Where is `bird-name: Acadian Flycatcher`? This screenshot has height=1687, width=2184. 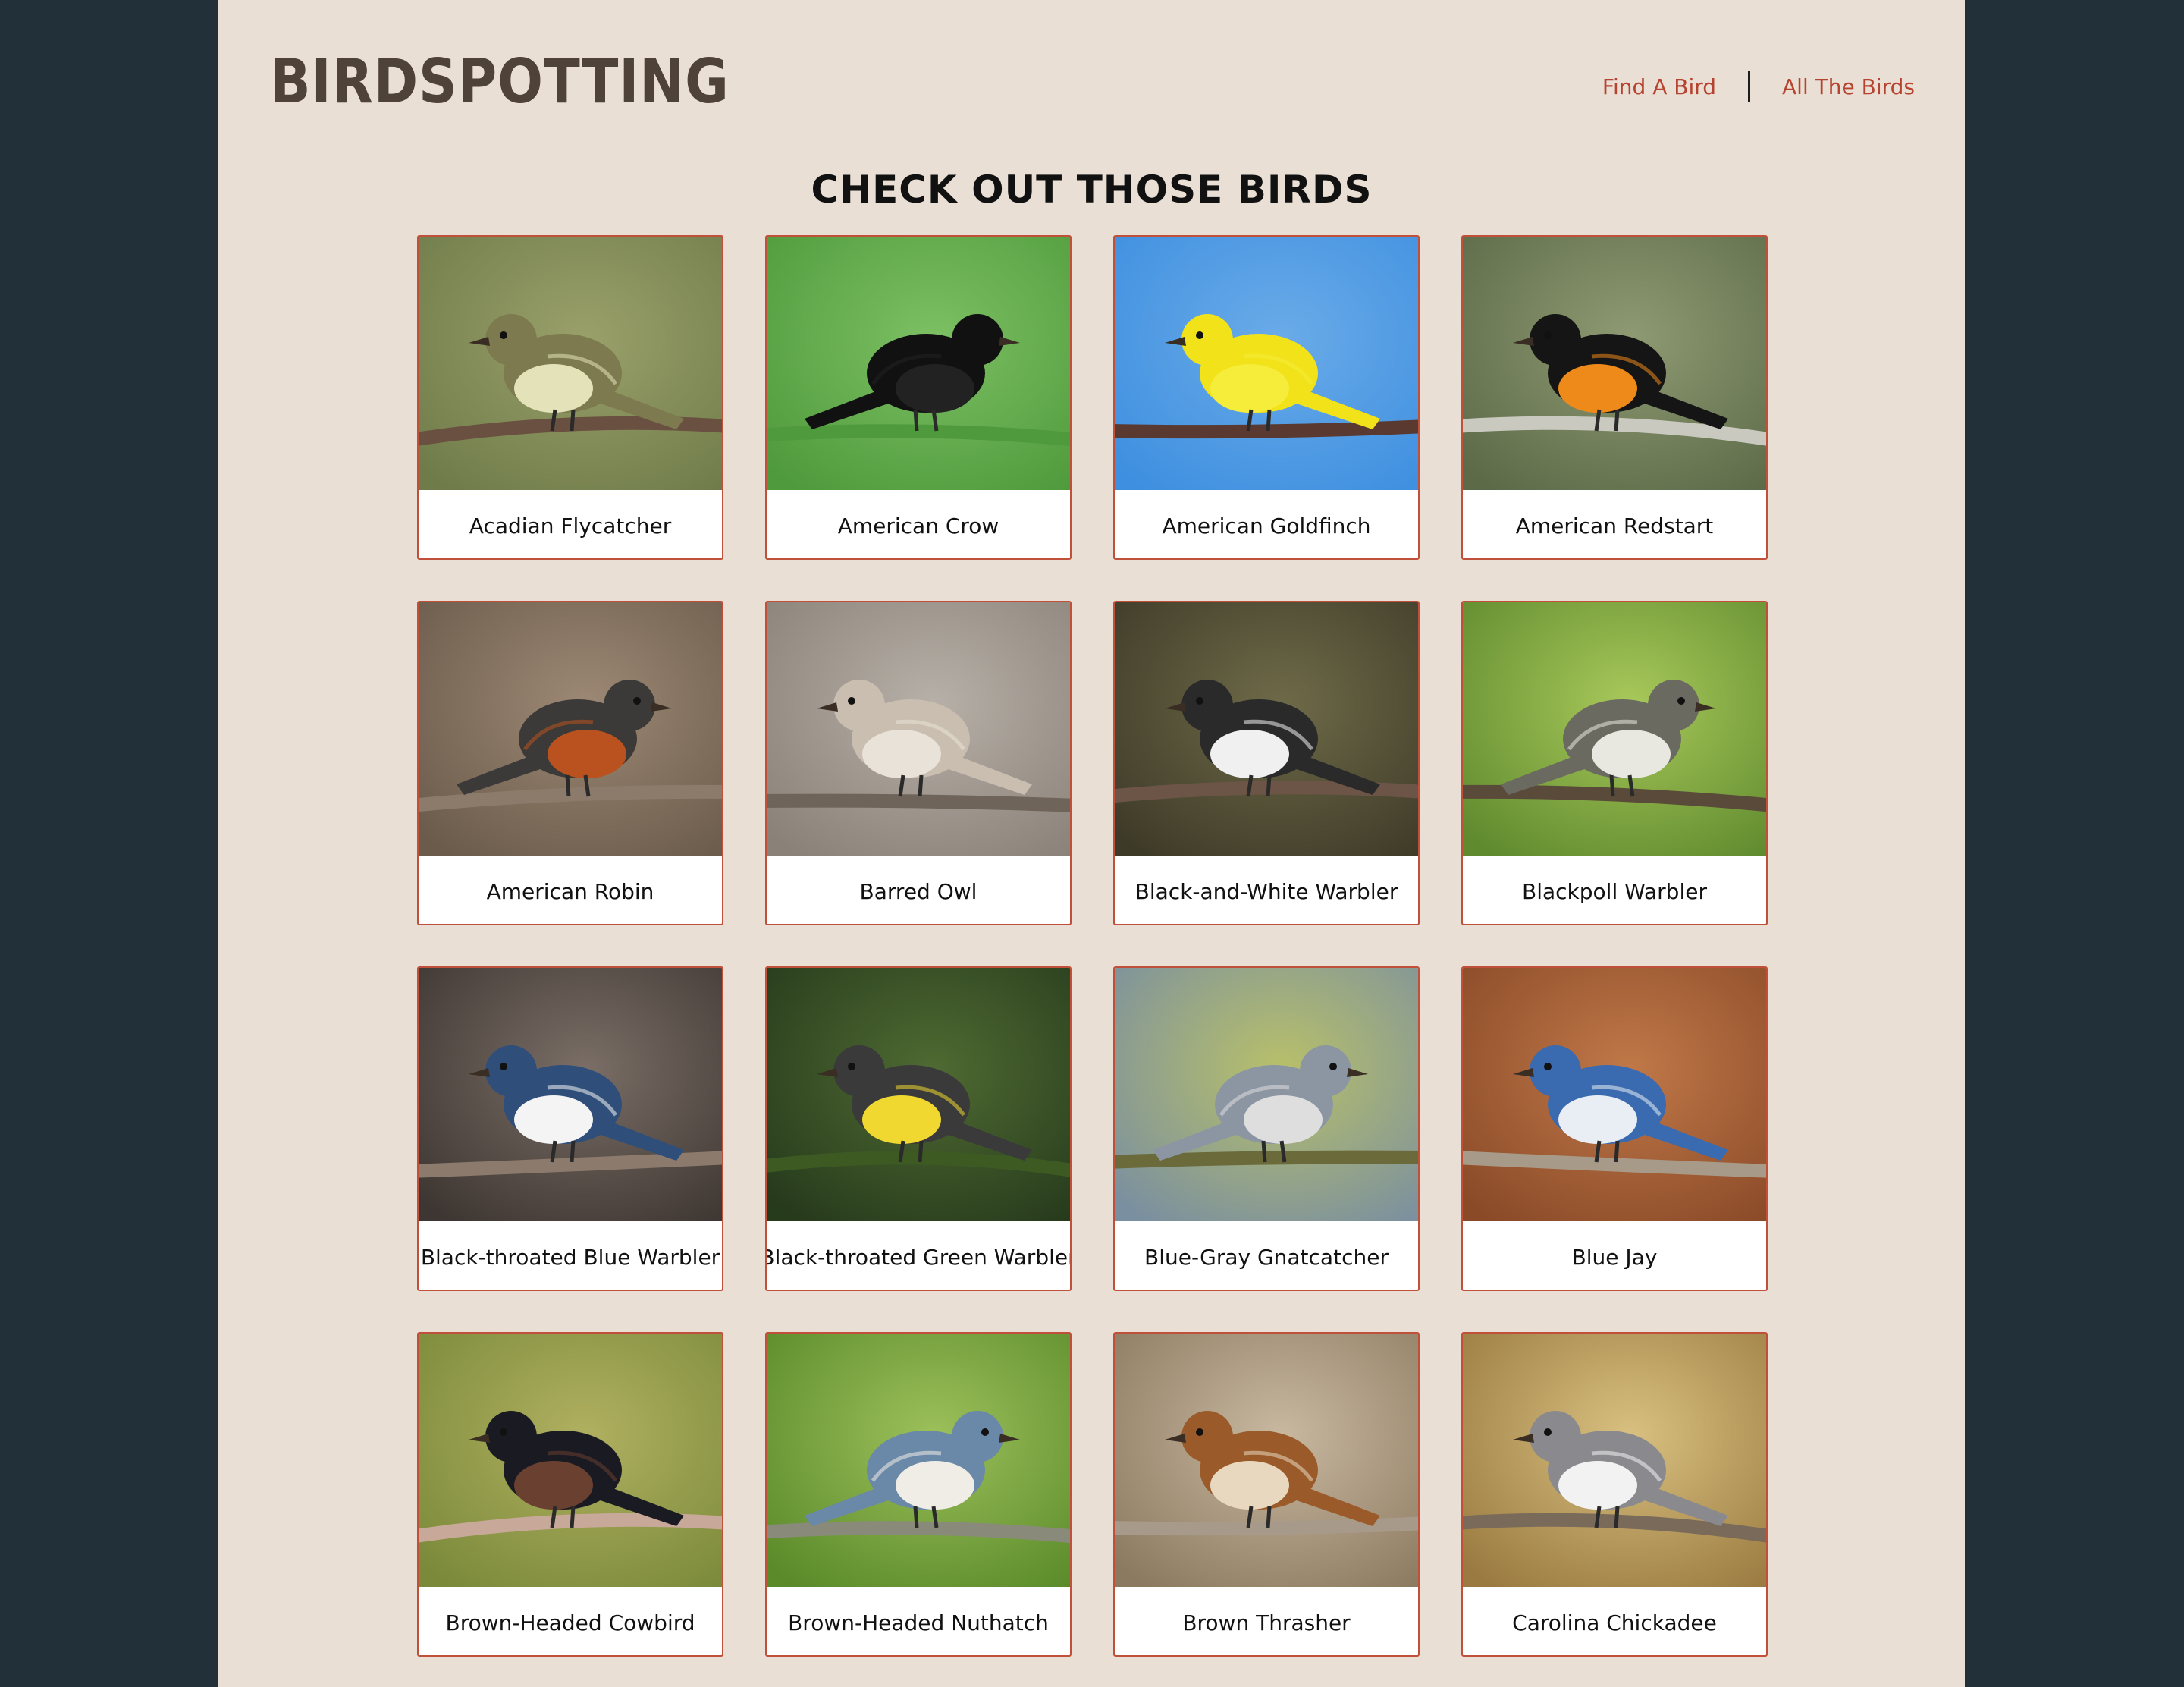
bird-name: Acadian Flycatcher is located at coordinates (570, 526).